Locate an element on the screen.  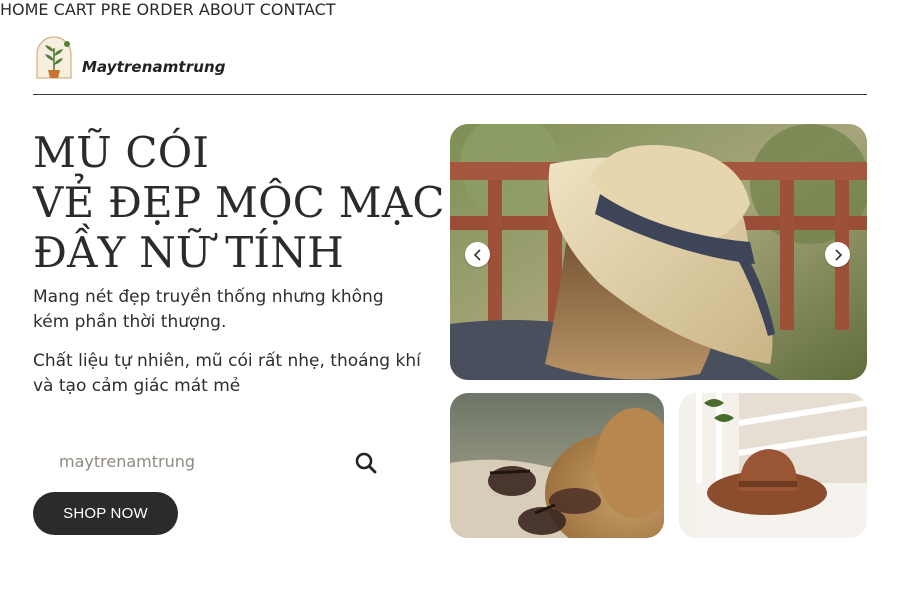
product-image-brown-hat is located at coordinates (773, 465).